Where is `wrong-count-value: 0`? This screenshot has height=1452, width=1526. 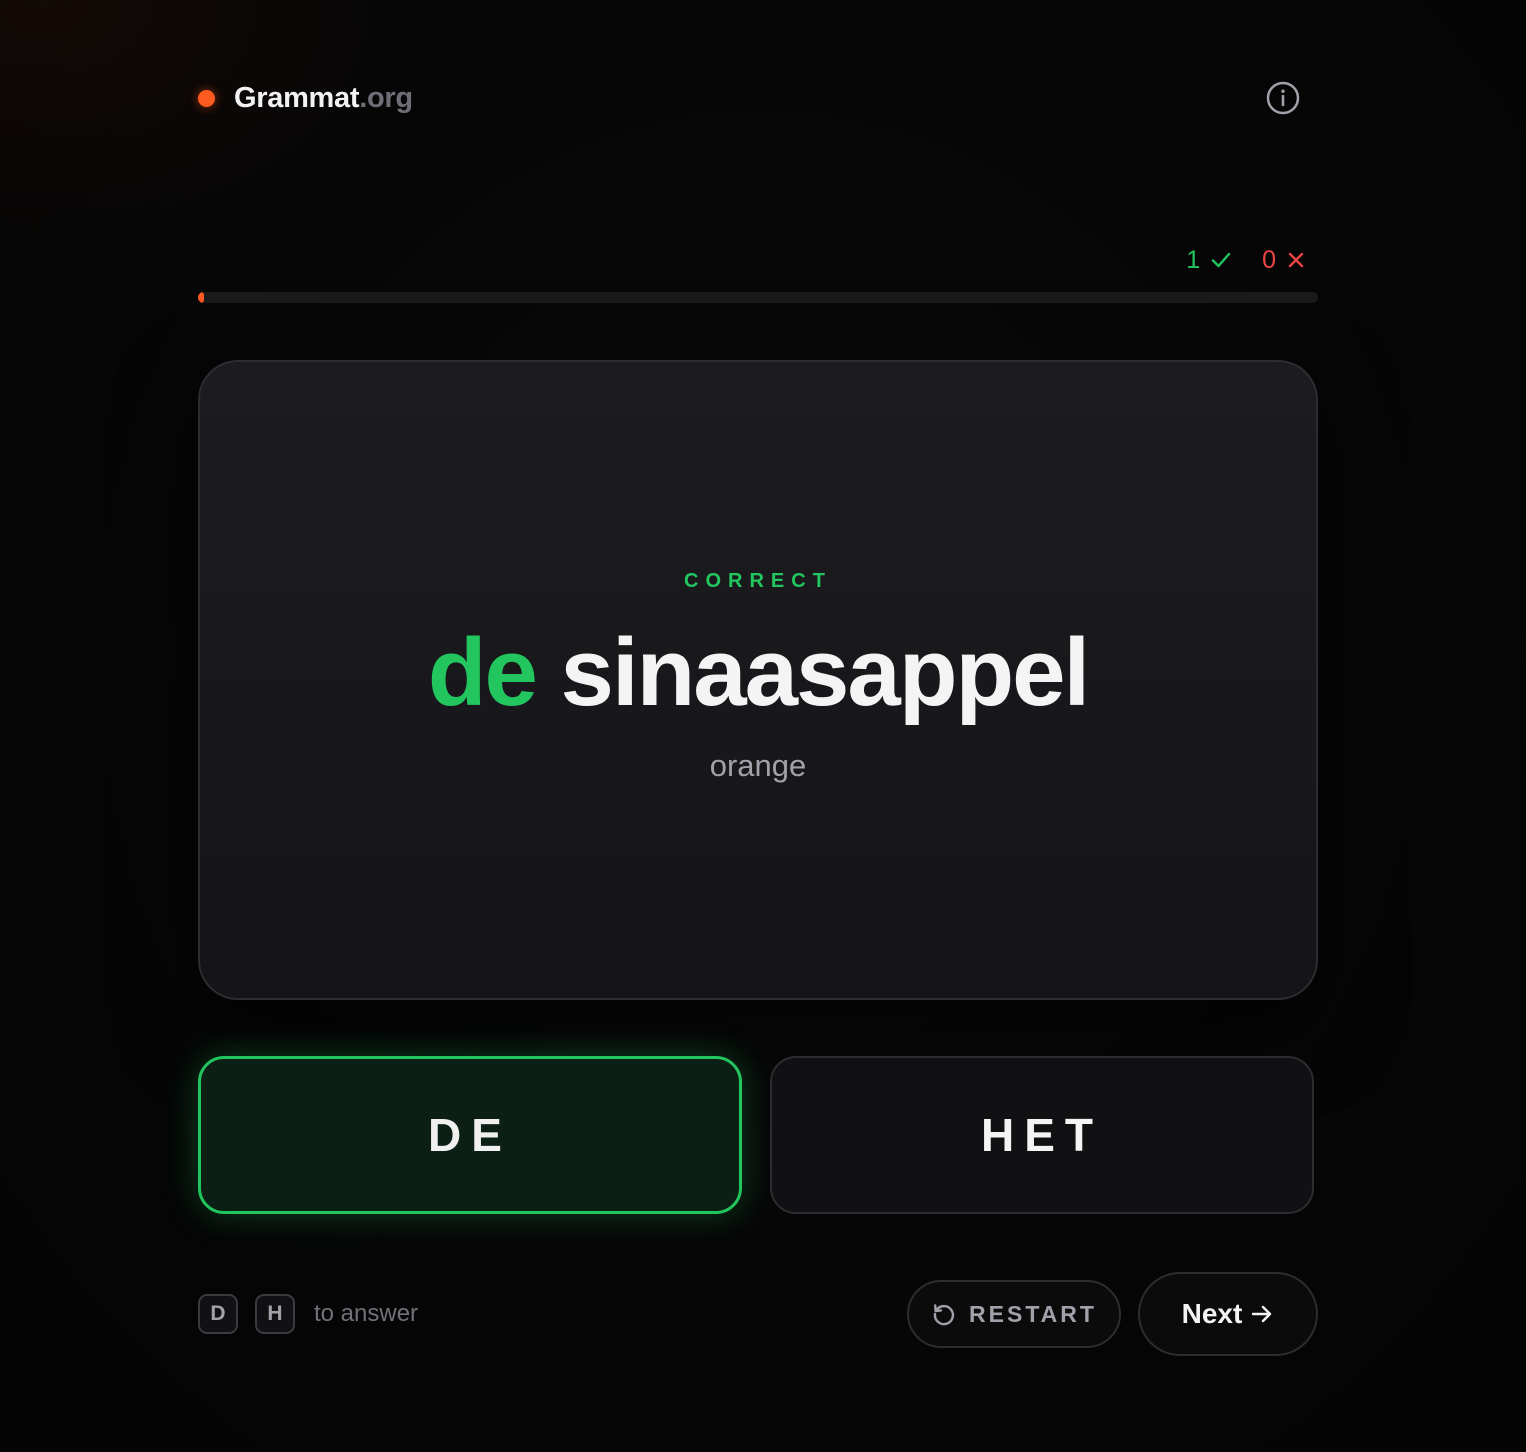 wrong-count-value: 0 is located at coordinates (1269, 259).